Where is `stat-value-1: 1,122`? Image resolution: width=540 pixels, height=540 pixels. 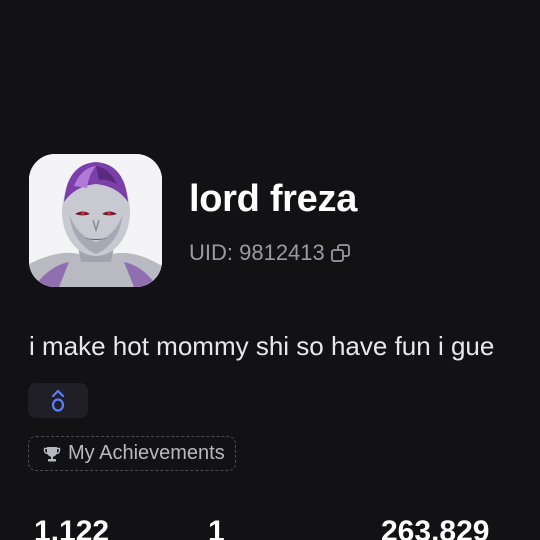
stat-value-1: 1,122 is located at coordinates (72, 527).